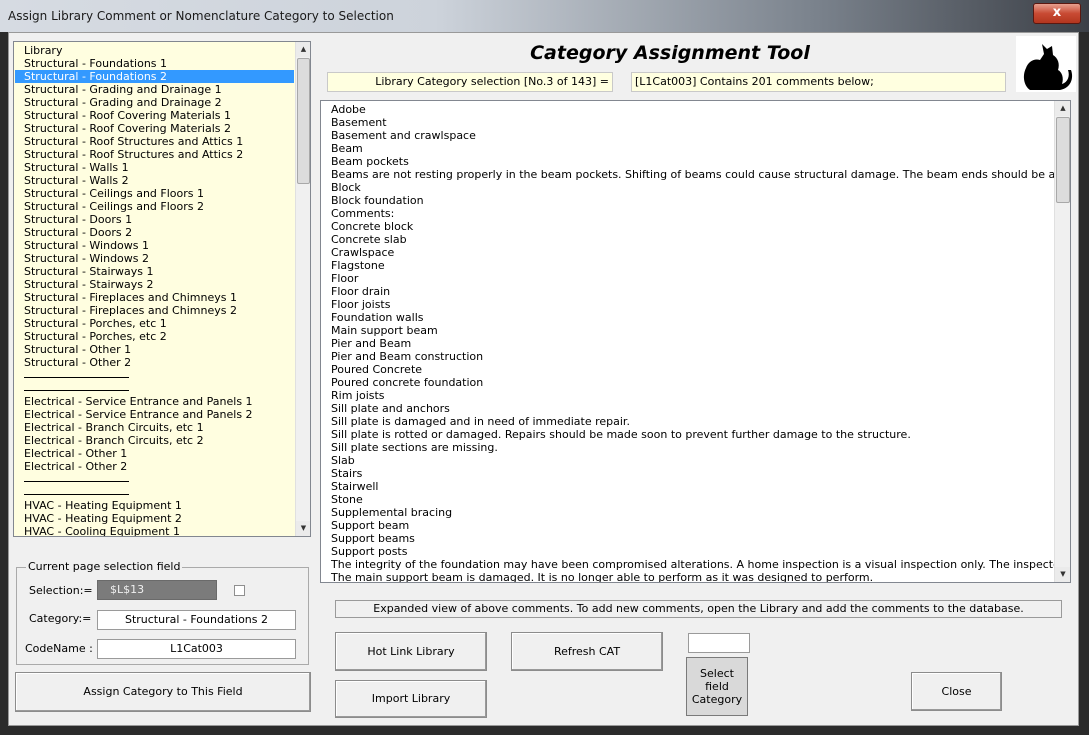  Describe the element at coordinates (154, 271) in the screenshot. I see `list-item: Structural - Stairways 1` at that location.